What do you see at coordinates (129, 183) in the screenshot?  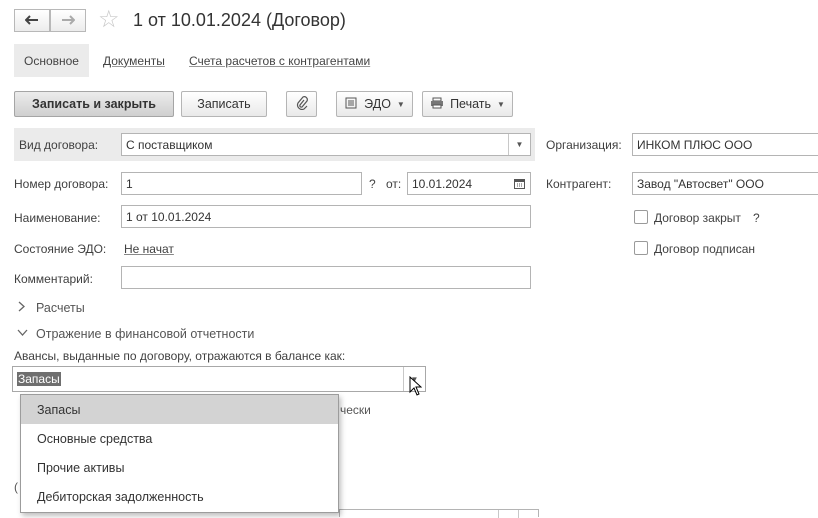 I see `contract-number-value: 1` at bounding box center [129, 183].